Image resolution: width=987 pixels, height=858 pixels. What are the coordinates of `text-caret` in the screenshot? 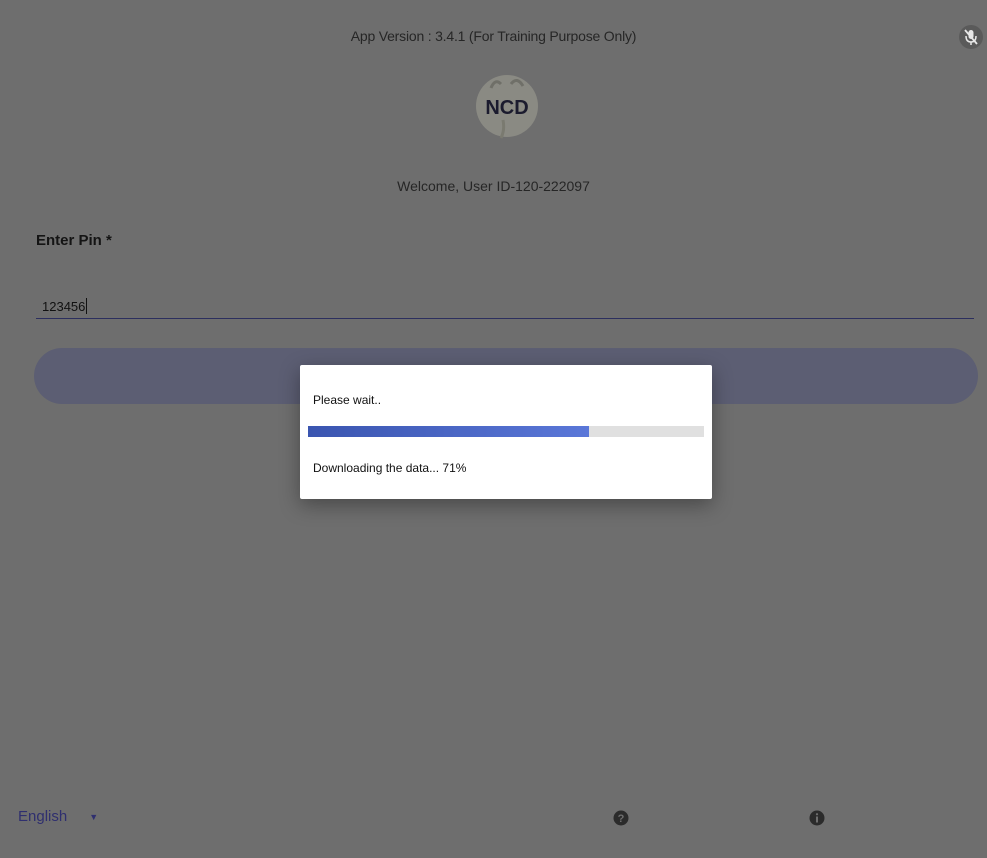 It's located at (87, 306).